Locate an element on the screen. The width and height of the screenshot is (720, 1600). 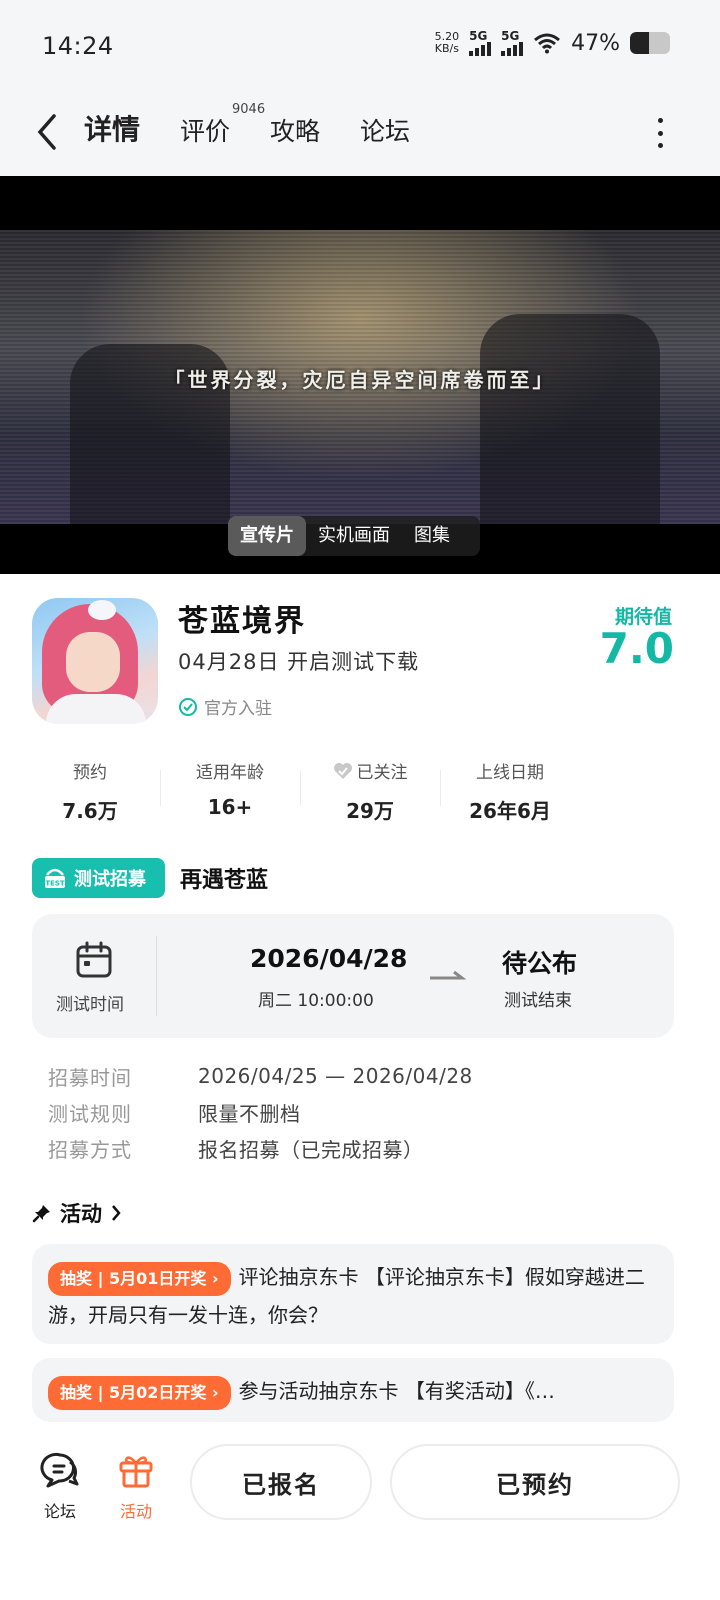
info-row-recruit-method: 招募方式 报名招募（已完成招募） is located at coordinates (260, 1148).